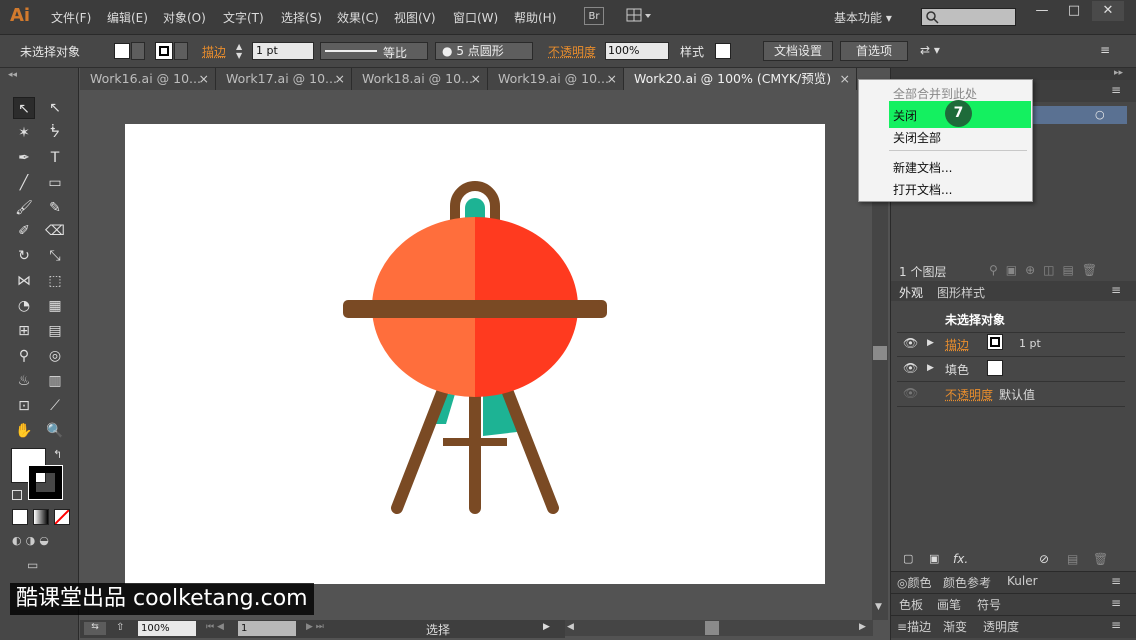 This screenshot has height=640, width=1136. I want to click on menu-close-all: 关闭全部, so click(917, 137).